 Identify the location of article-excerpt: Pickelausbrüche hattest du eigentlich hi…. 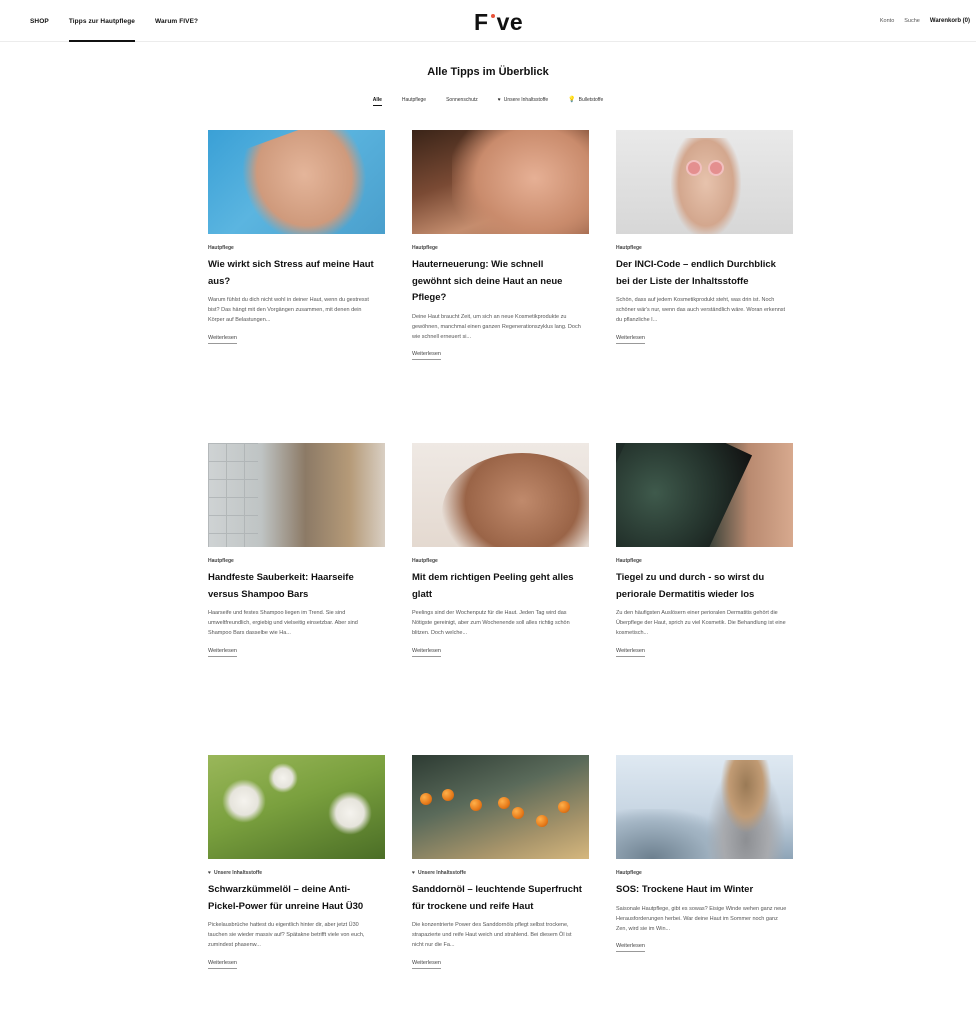
(286, 935).